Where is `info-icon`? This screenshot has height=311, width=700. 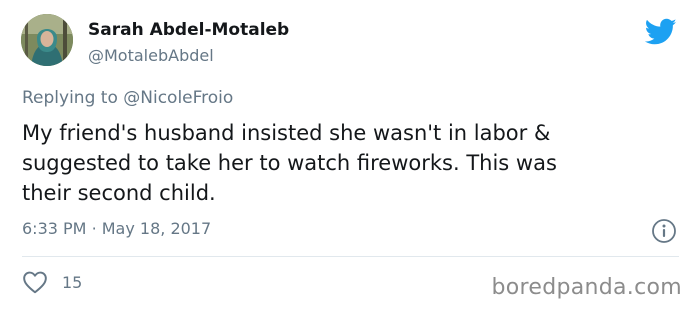
info-icon is located at coordinates (664, 231).